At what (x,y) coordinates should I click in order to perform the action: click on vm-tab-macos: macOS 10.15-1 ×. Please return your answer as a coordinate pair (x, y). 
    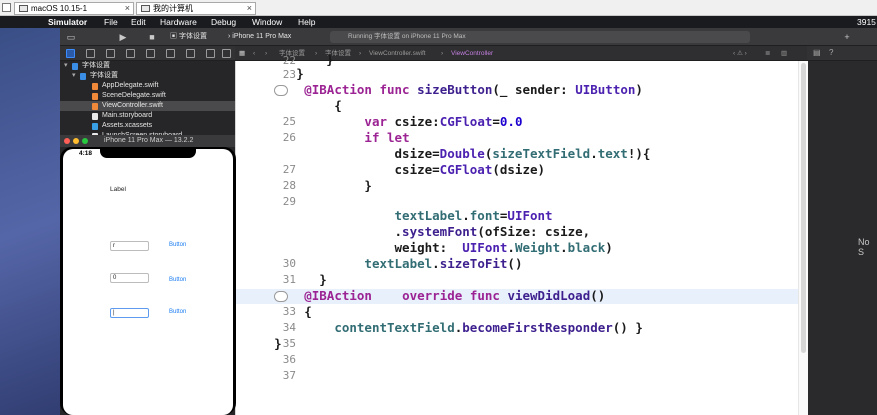
    Looking at the image, I should click on (74, 8).